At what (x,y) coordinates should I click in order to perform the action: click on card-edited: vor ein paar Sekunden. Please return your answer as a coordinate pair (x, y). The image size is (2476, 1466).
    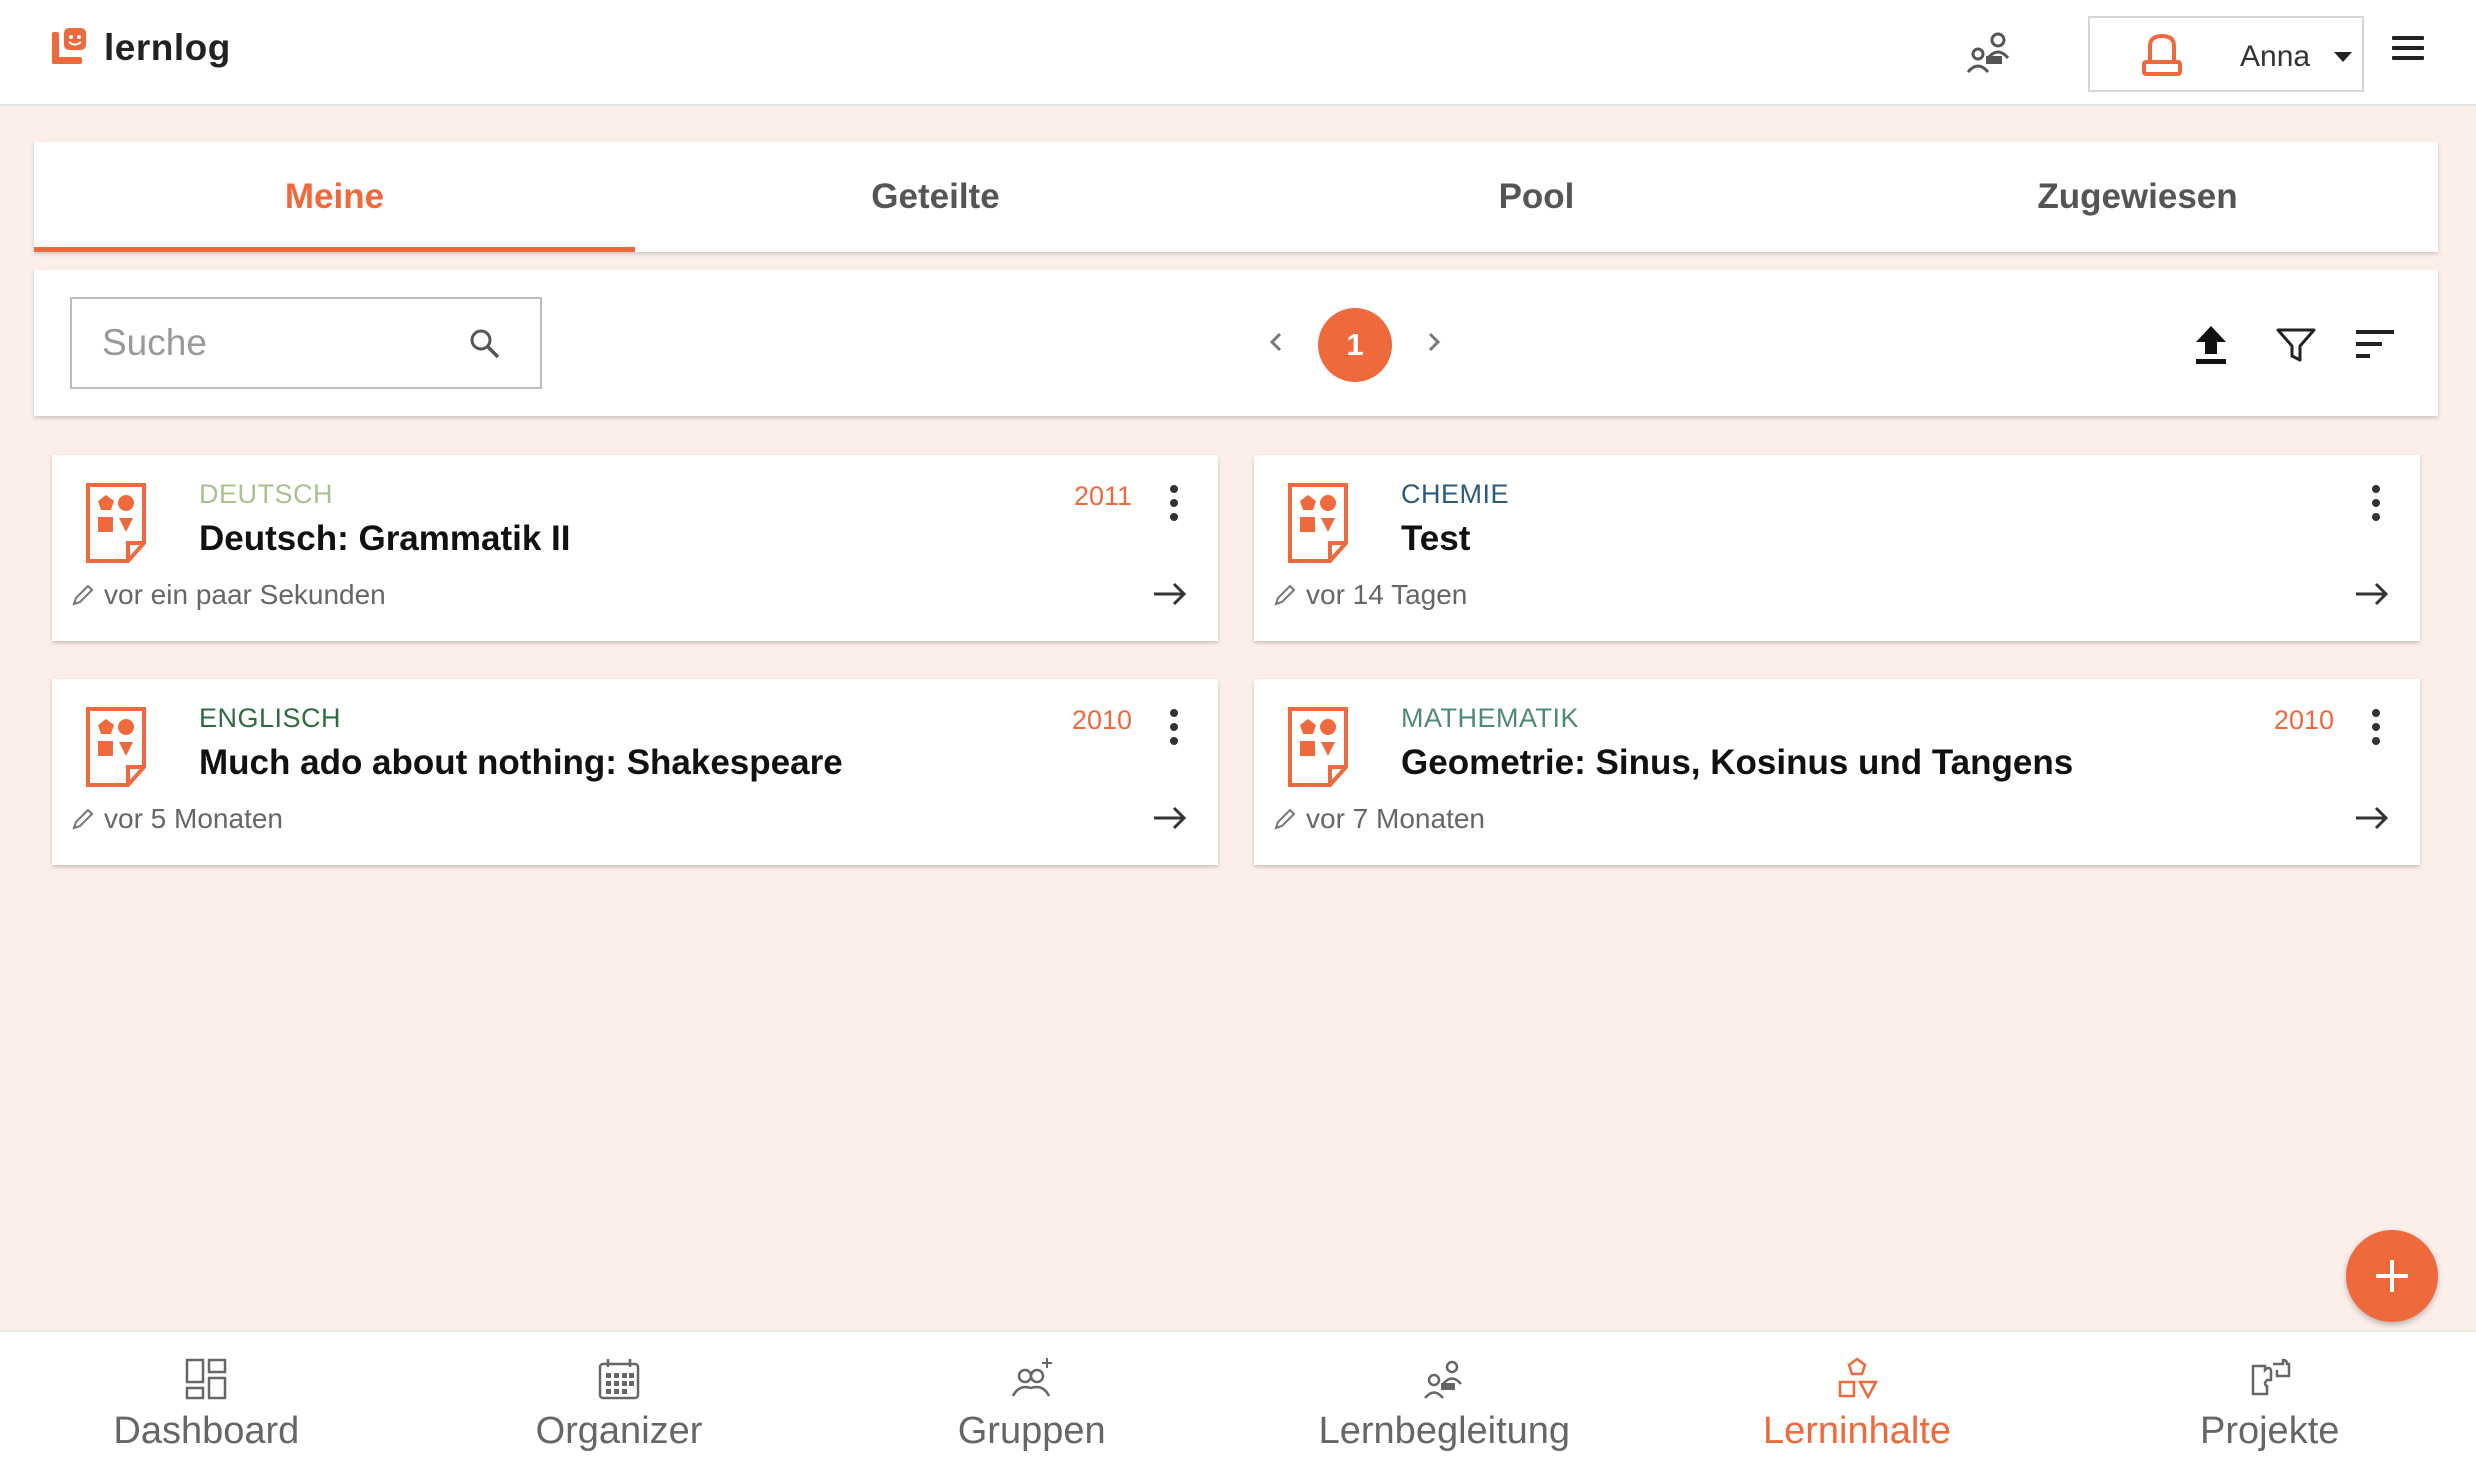
    Looking at the image, I should click on (228, 595).